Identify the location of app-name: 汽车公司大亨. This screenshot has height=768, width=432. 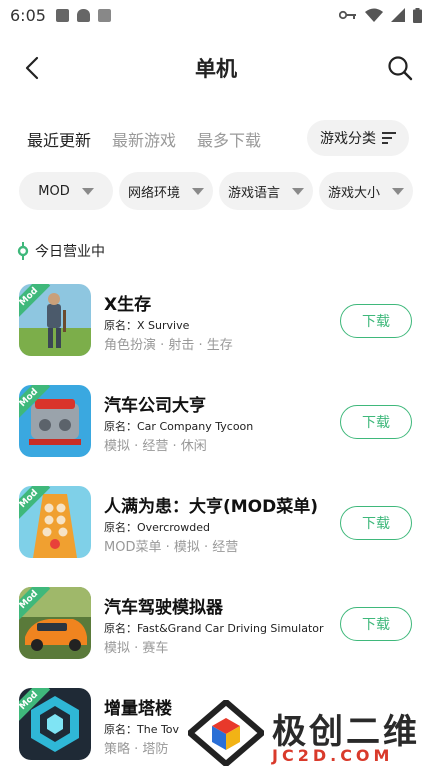
(155, 406).